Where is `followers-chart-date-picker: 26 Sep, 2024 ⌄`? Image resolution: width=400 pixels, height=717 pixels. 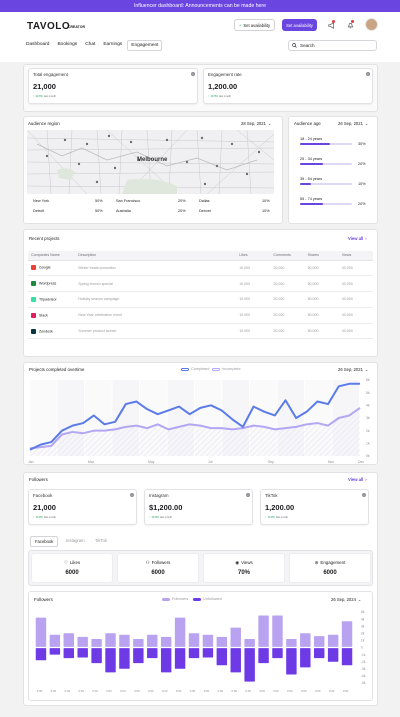 followers-chart-date-picker: 26 Sep, 2024 ⌄ is located at coordinates (346, 599).